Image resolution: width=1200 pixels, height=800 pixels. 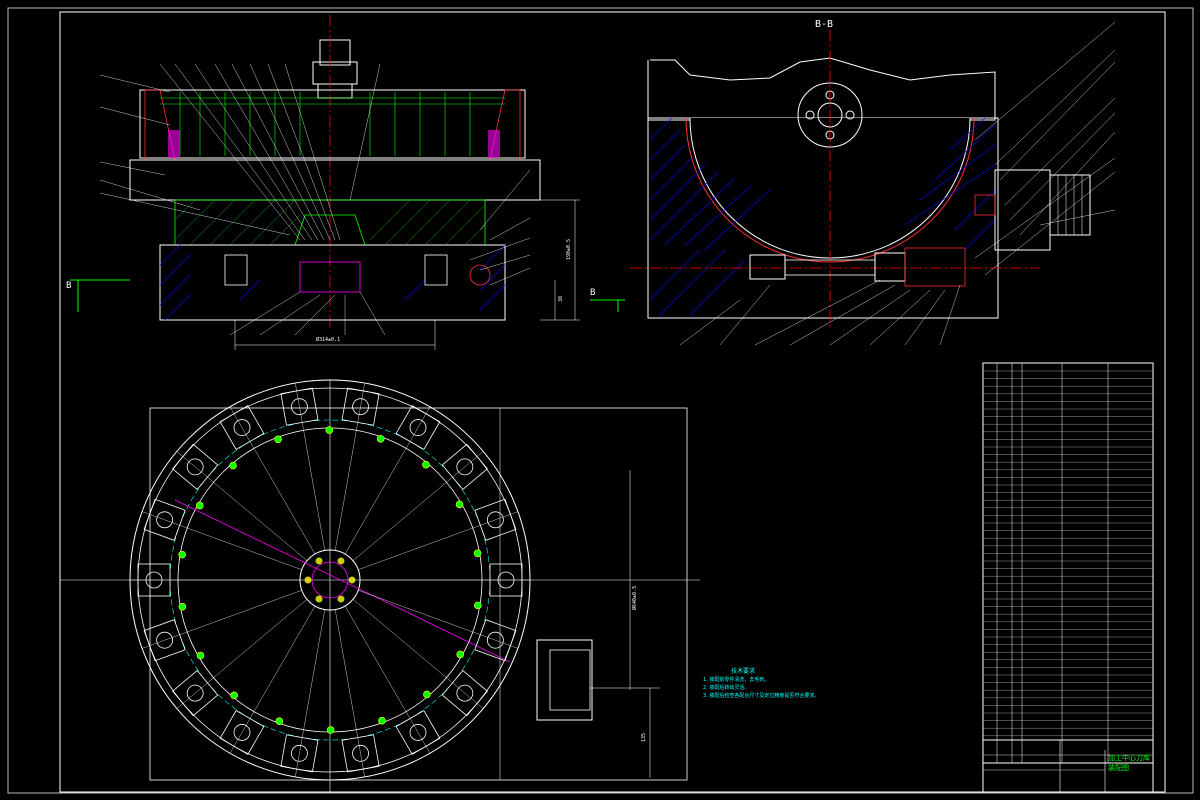 What do you see at coordinates (736, 680) in the screenshot?
I see `technical-requirement-item: 1. 装配前零件清洗，去毛刺。` at bounding box center [736, 680].